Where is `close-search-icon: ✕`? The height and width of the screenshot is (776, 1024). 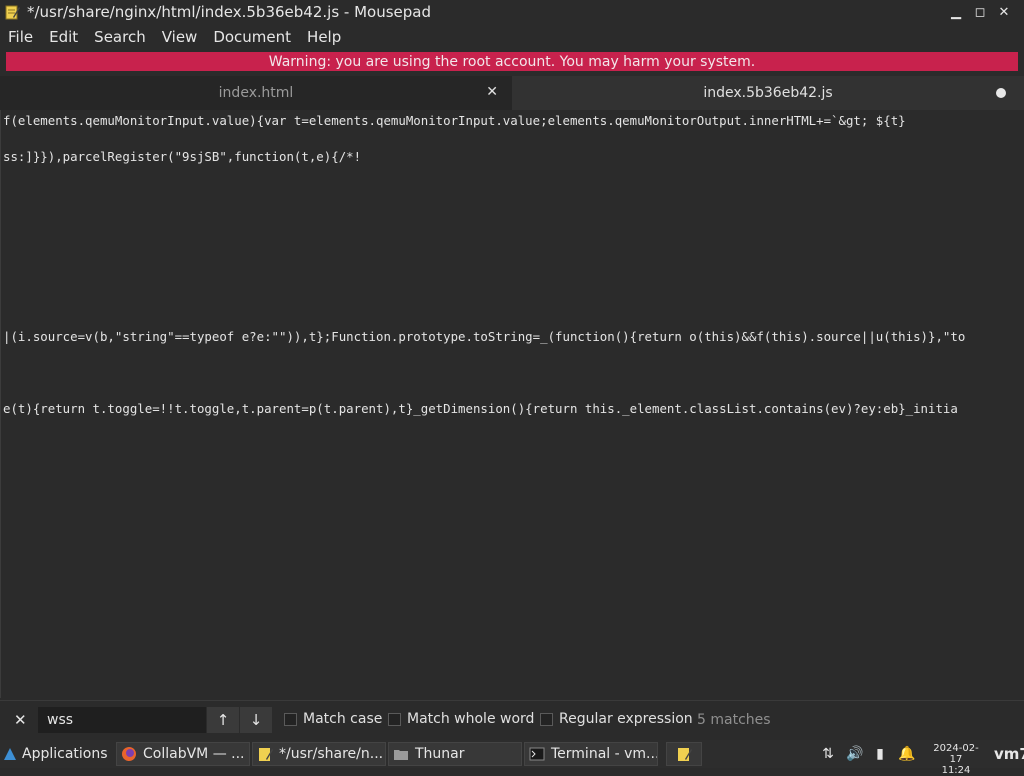
close-search-icon: ✕ is located at coordinates (20, 720).